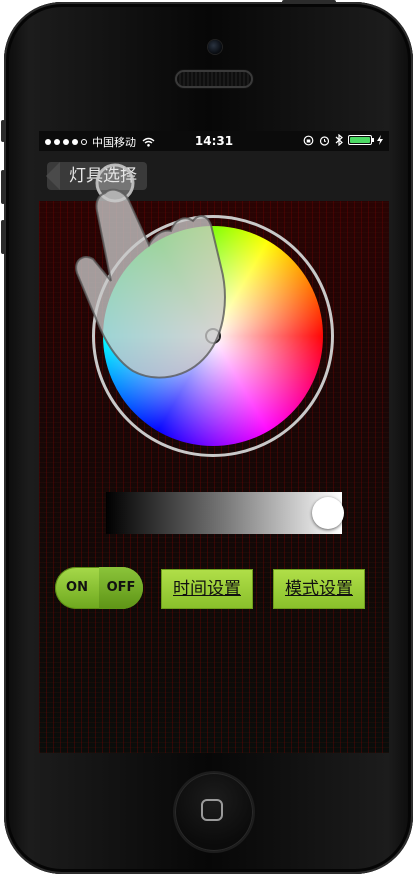  I want to click on power-toggle: ON OFF, so click(99, 588).